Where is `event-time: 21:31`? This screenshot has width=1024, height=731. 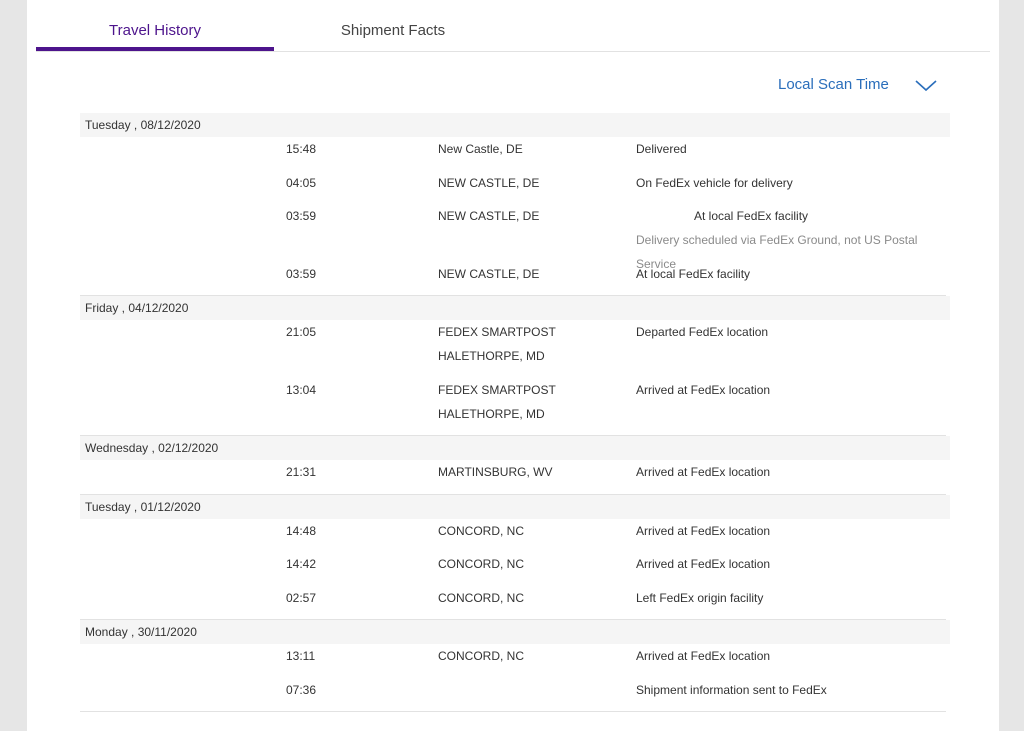
event-time: 21:31 is located at coordinates (301, 472).